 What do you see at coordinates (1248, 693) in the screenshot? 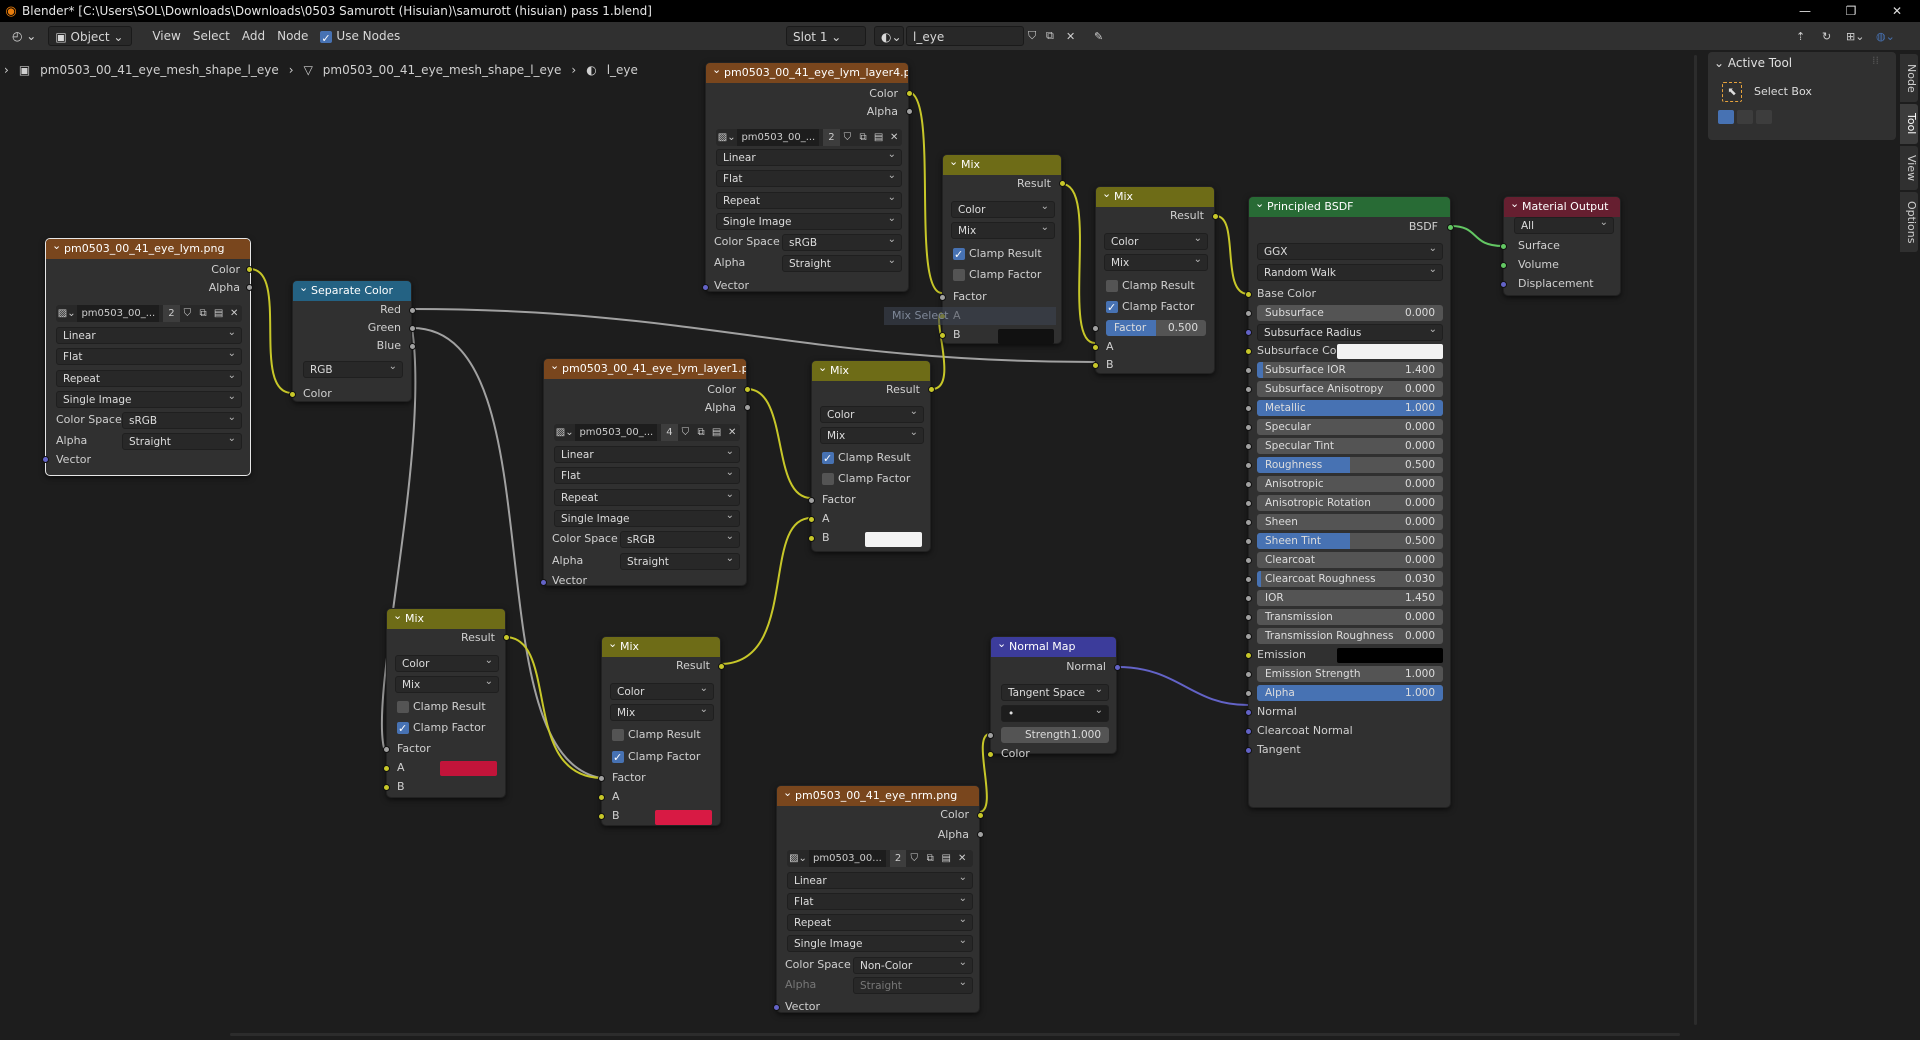
I see `alpha-input-socket` at bounding box center [1248, 693].